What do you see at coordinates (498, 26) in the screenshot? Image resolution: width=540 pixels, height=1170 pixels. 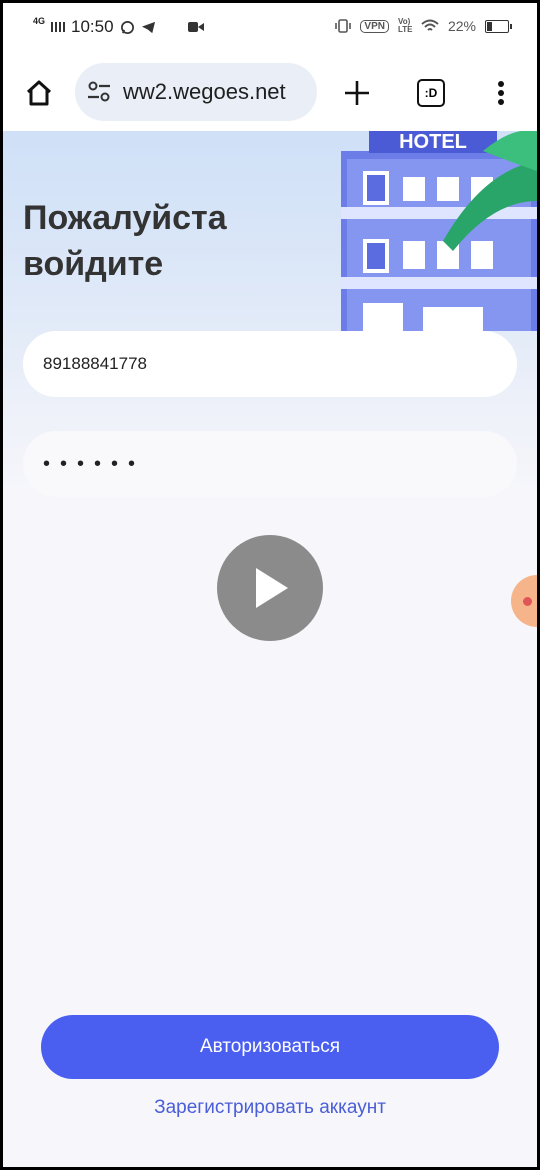 I see `battery-icon` at bounding box center [498, 26].